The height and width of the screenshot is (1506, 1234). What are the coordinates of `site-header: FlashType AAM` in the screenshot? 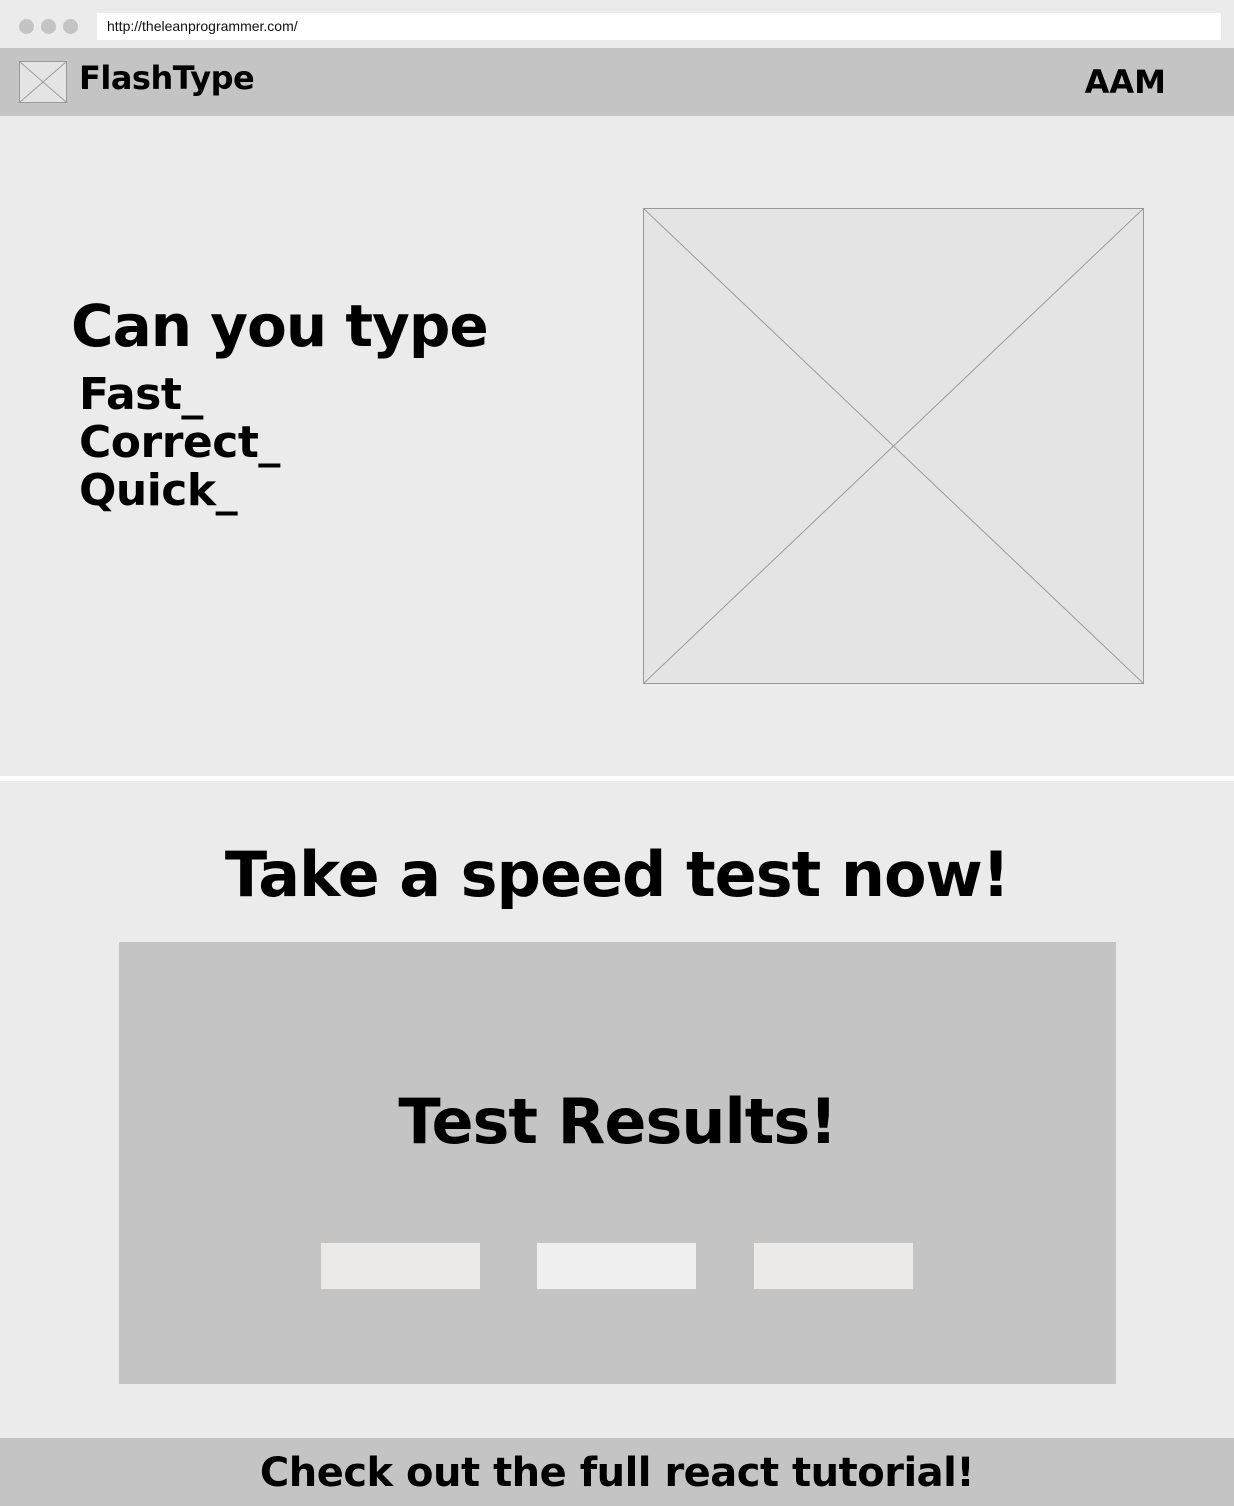 It's located at (617, 82).